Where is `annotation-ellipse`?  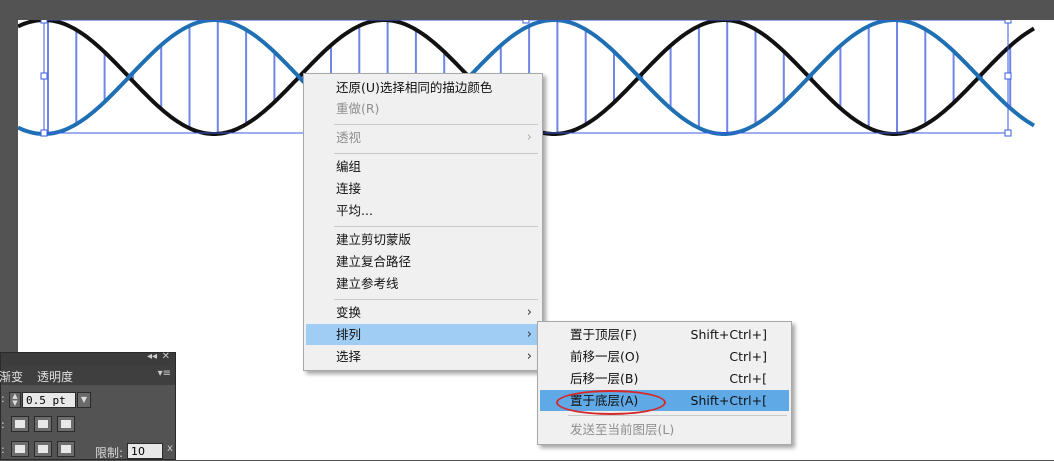
annotation-ellipse is located at coordinates (611, 402).